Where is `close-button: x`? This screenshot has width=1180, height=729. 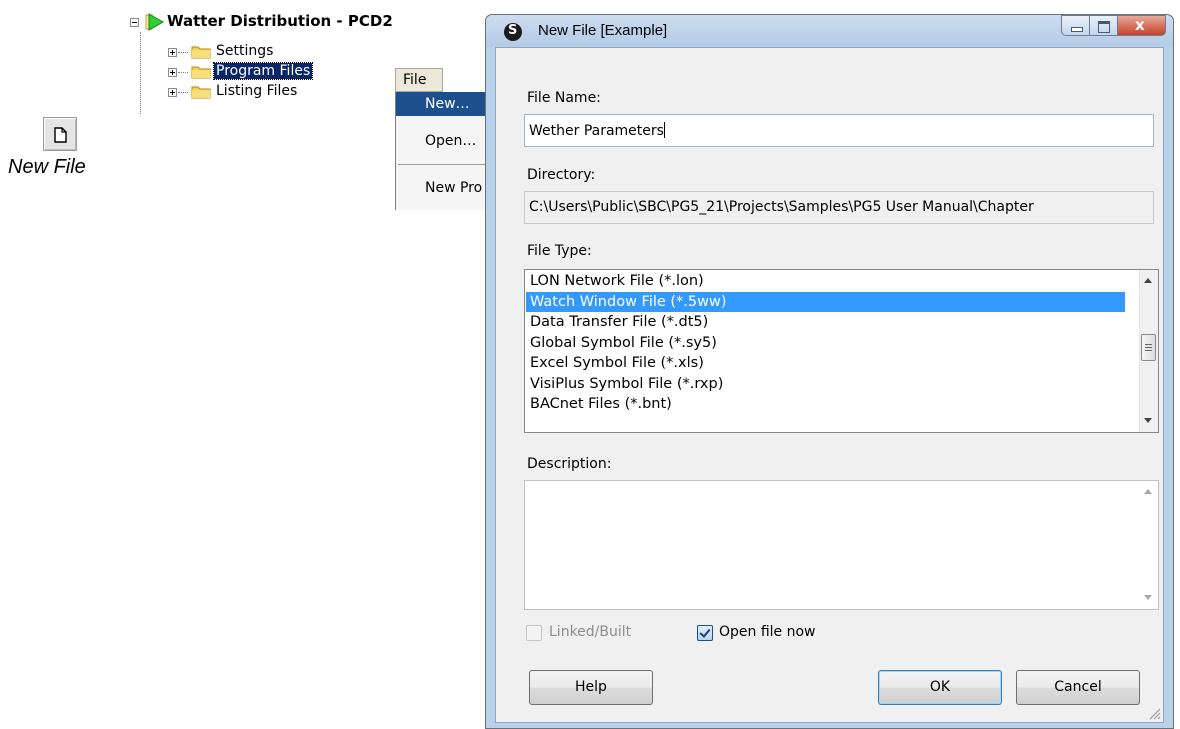
close-button: x is located at coordinates (1142, 25).